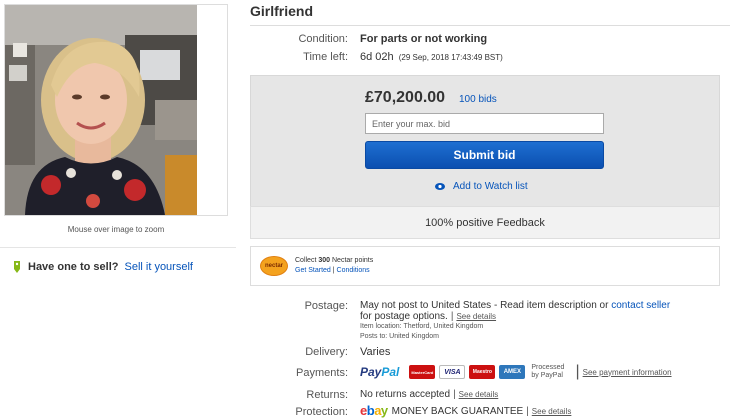 This screenshot has height=419, width=730. I want to click on paypal-logo: PayPal, so click(379, 372).